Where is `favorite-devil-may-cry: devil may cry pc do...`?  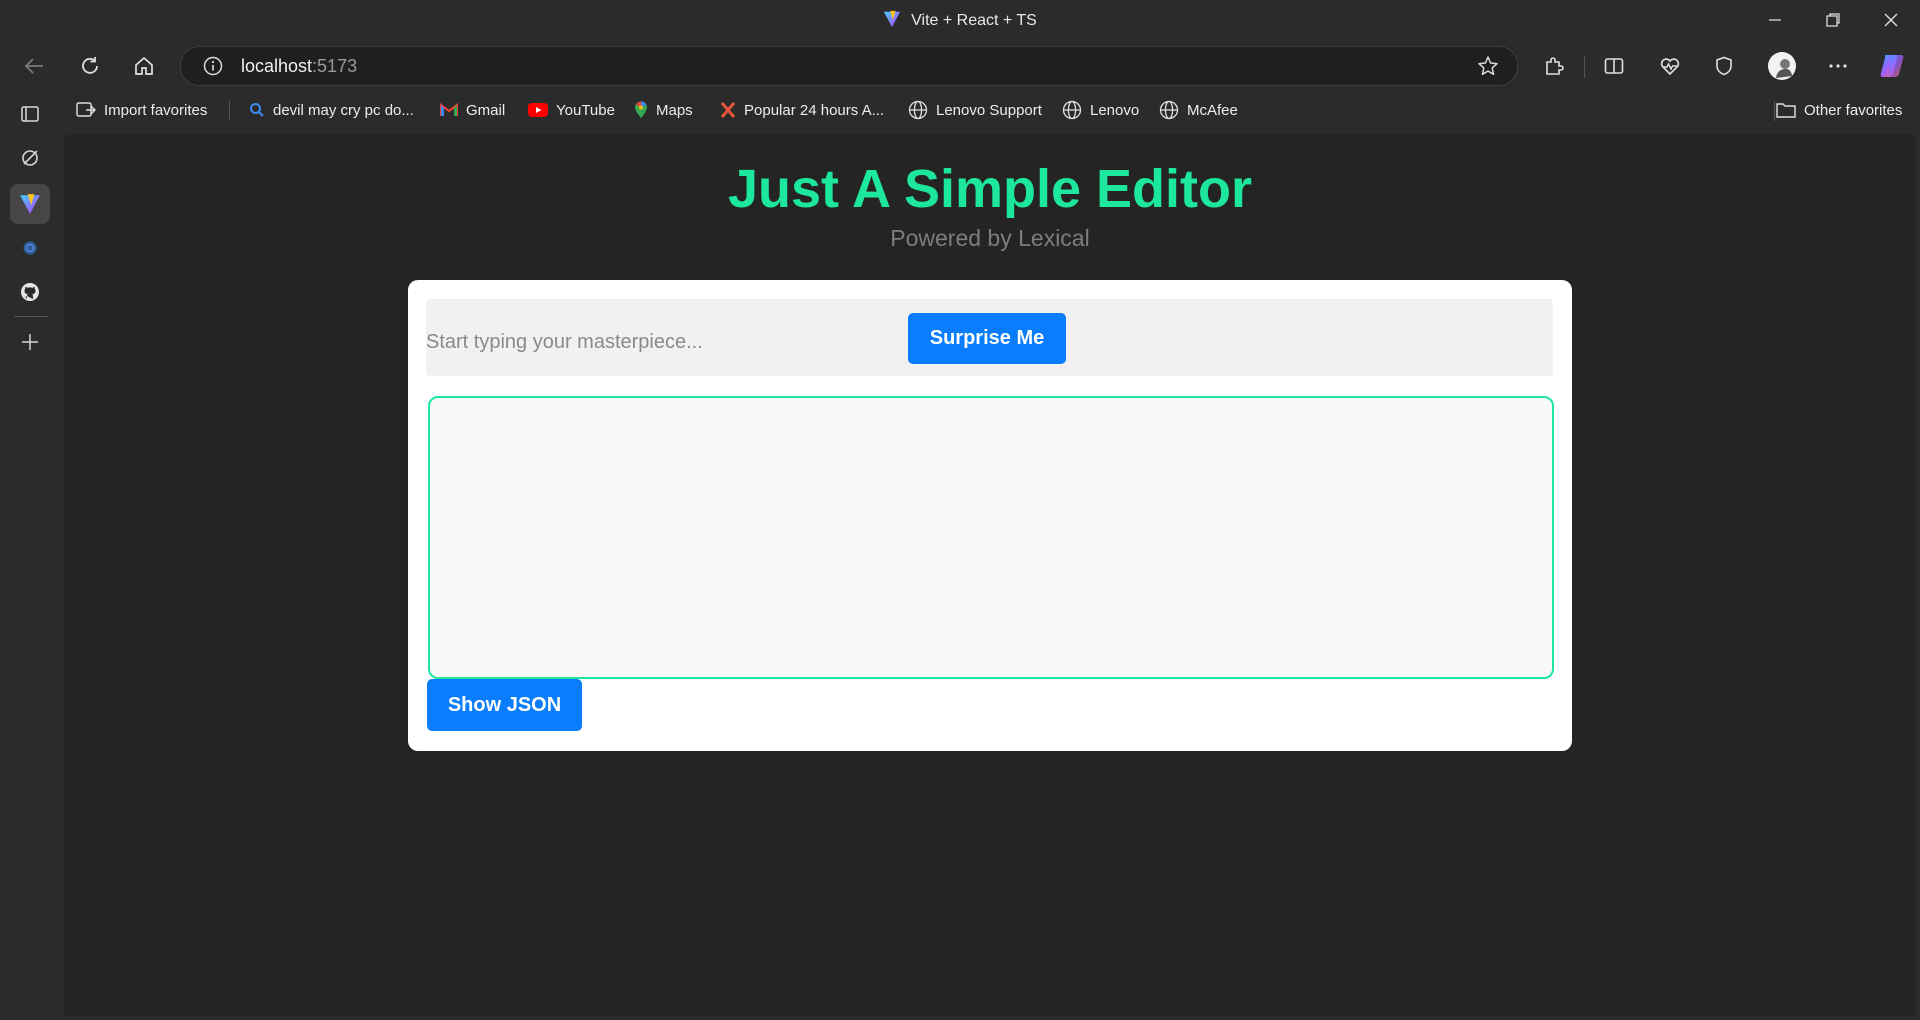 favorite-devil-may-cry: devil may cry pc do... is located at coordinates (331, 110).